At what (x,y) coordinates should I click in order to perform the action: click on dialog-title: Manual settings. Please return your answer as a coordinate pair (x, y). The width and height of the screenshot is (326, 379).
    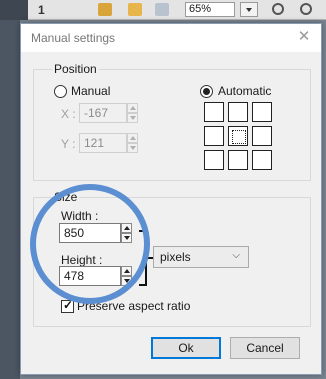
    Looking at the image, I should click on (73, 38).